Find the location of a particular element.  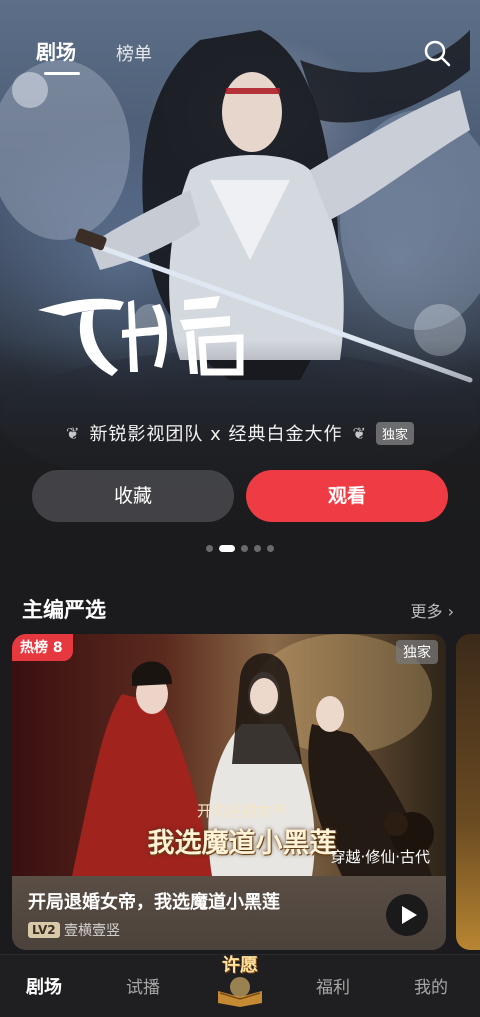

section-header: 主编严选 更多 › is located at coordinates (240, 609).